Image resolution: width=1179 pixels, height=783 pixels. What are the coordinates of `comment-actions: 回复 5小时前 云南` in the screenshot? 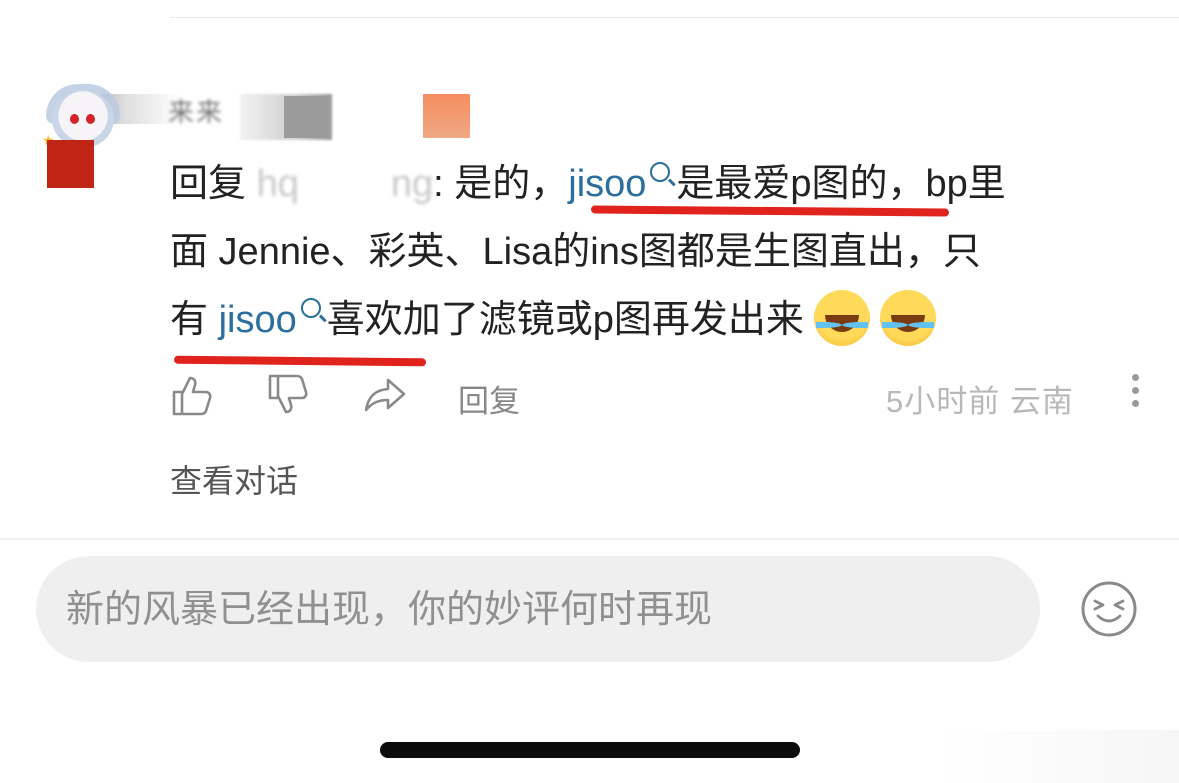 It's located at (660, 396).